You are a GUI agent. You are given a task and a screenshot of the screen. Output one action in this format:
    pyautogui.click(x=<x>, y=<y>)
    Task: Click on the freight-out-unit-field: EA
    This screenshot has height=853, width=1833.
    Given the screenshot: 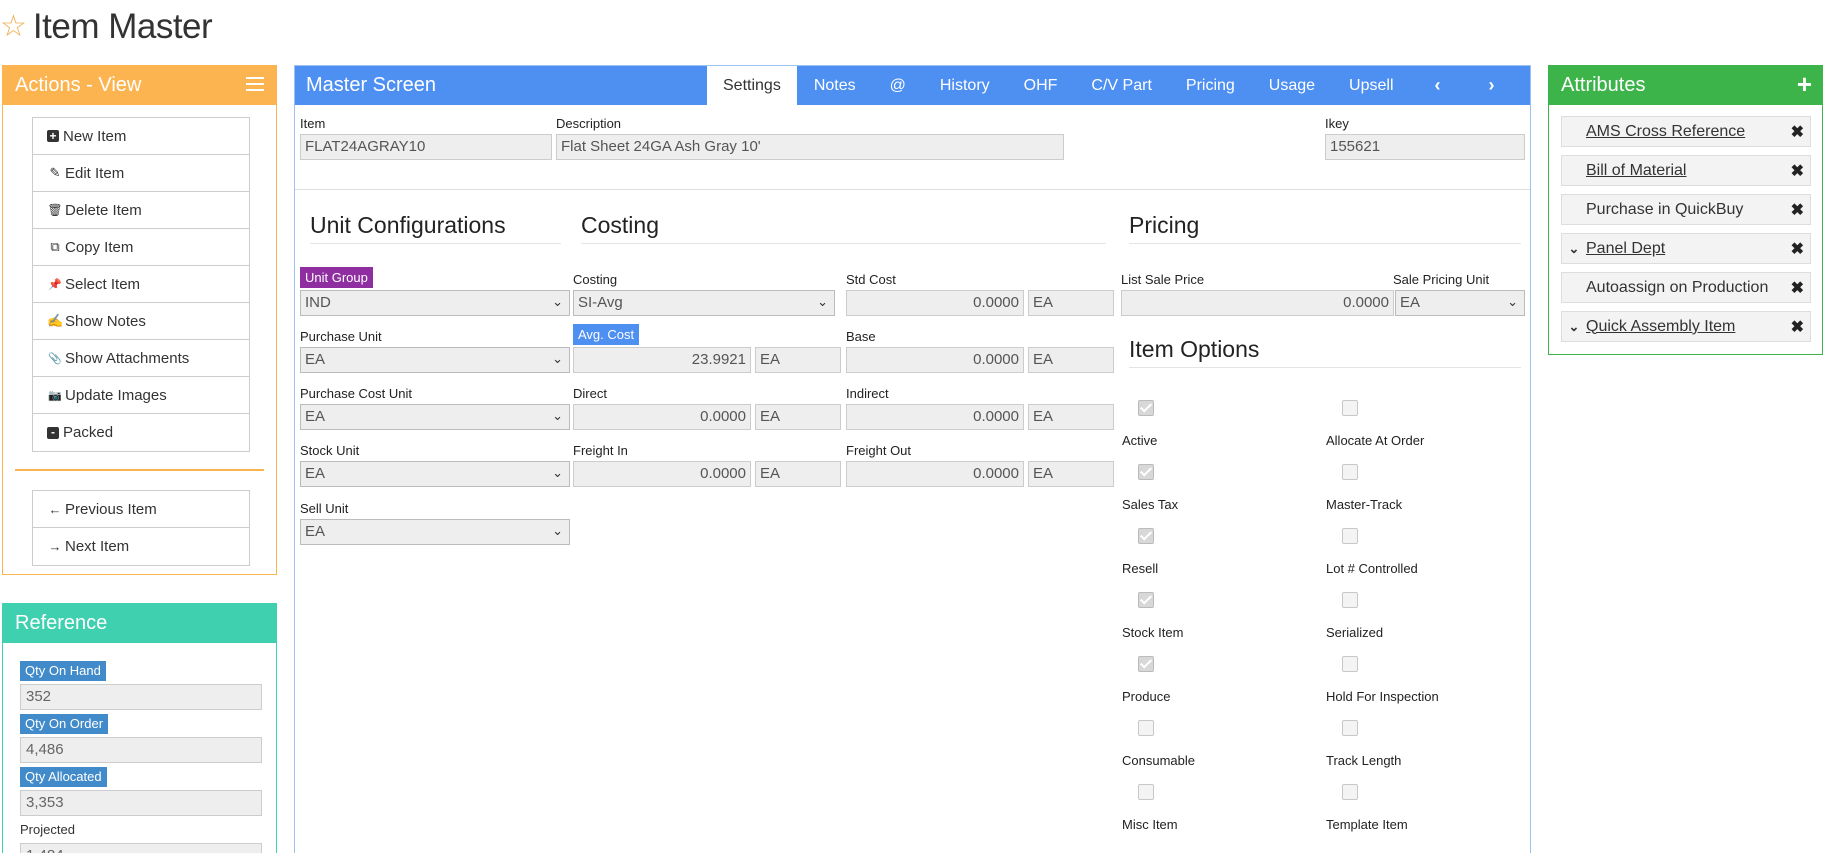 What is the action you would take?
    pyautogui.click(x=1071, y=474)
    